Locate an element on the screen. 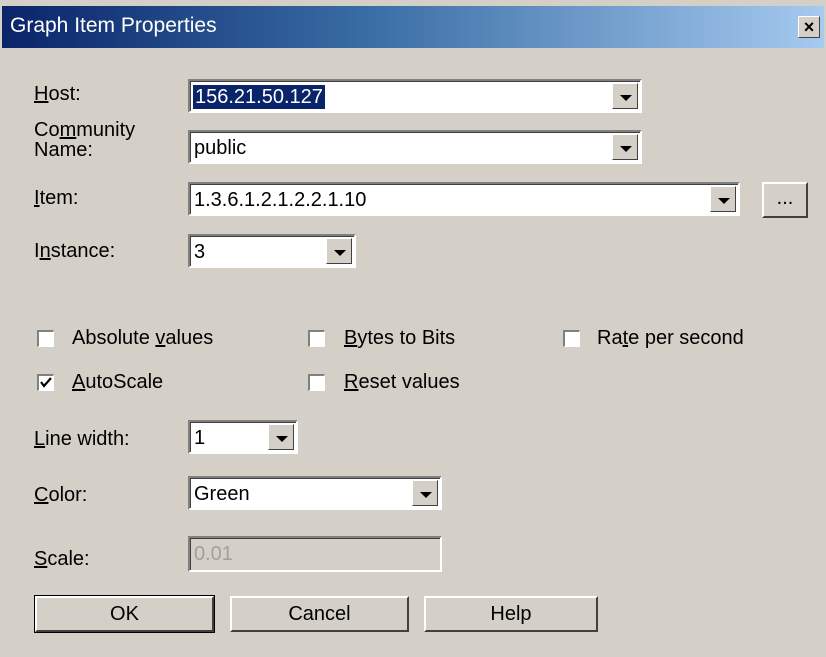 Image resolution: width=826 pixels, height=657 pixels. close-button: × is located at coordinates (809, 27).